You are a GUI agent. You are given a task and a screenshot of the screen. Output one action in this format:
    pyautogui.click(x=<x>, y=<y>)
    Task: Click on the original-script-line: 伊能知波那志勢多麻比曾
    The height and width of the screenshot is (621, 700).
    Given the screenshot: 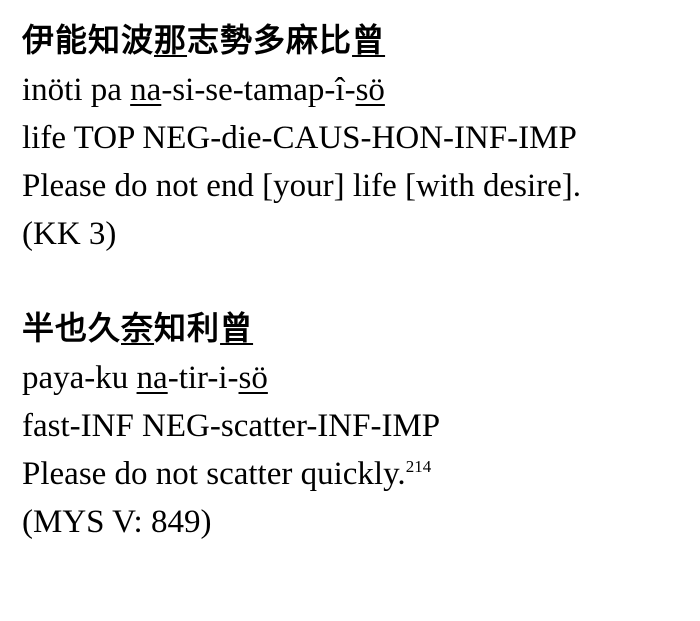 What is the action you would take?
    pyautogui.click(x=357, y=40)
    